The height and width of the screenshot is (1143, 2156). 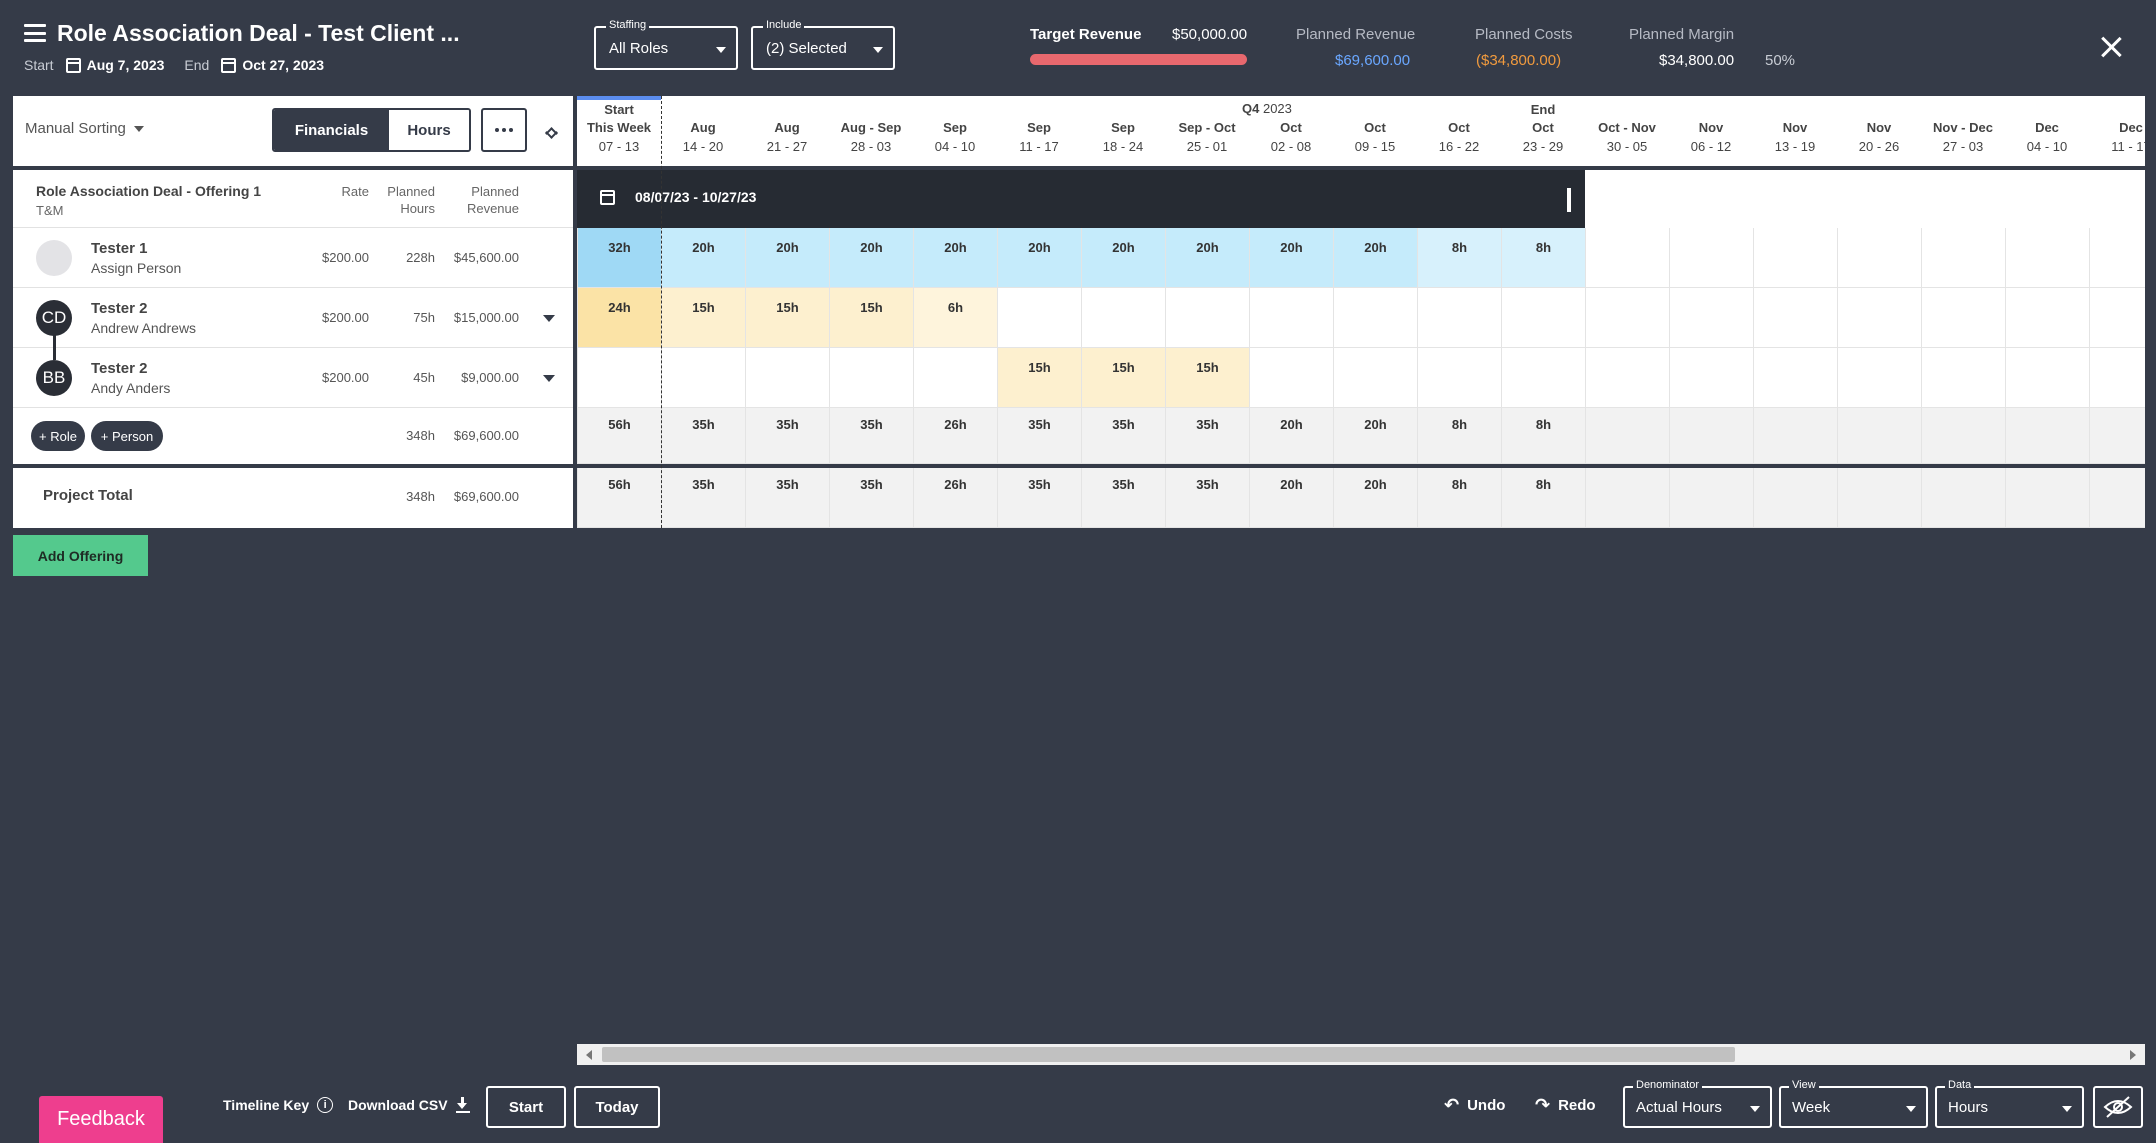 What do you see at coordinates (127, 436) in the screenshot?
I see `add-person-button: + Person` at bounding box center [127, 436].